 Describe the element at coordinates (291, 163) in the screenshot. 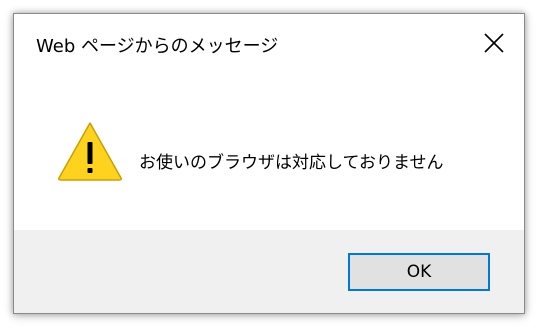

I see `dialog-message: お使いのブラウザは対応しておりません` at that location.